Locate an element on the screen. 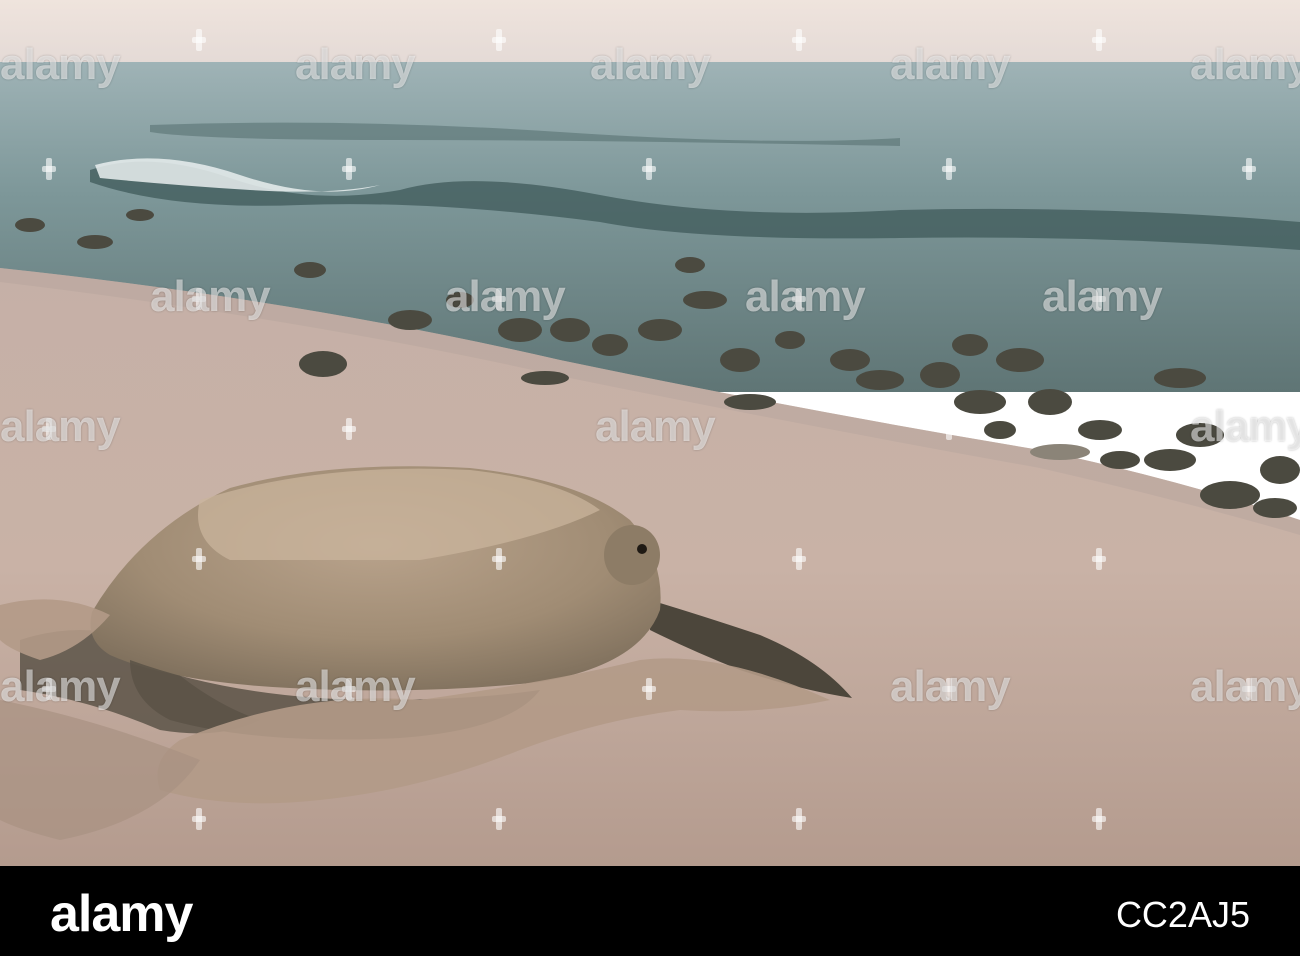  footer-bar: alamy CC2AJ5 is located at coordinates (650, 911).